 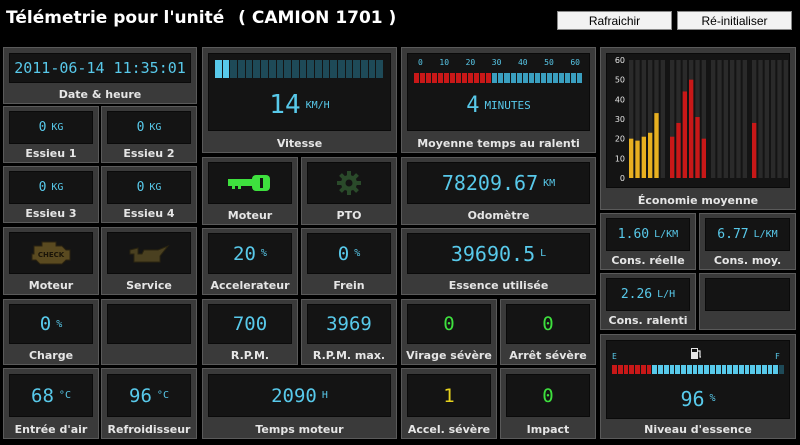 I want to click on impact-panel: 0 Impact, so click(x=548, y=403).